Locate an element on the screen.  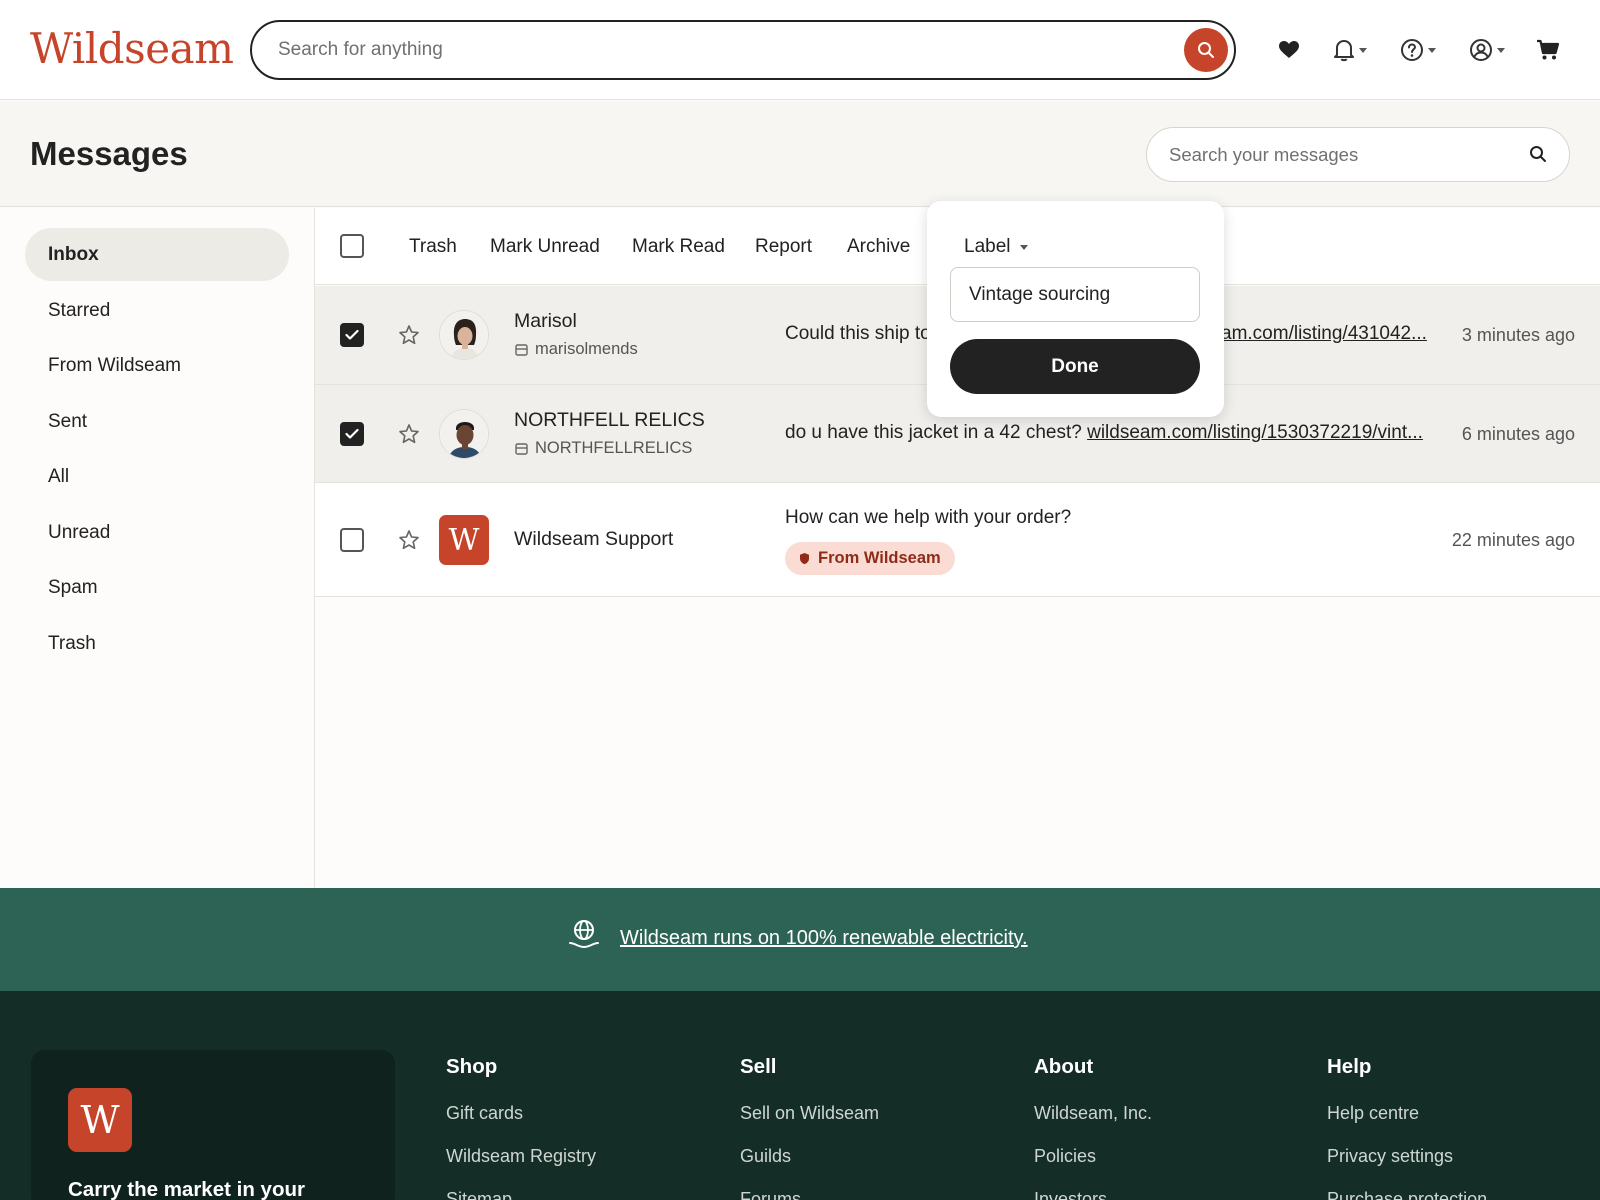
sender-name: NORTHFELL RELICS is located at coordinates (609, 420).